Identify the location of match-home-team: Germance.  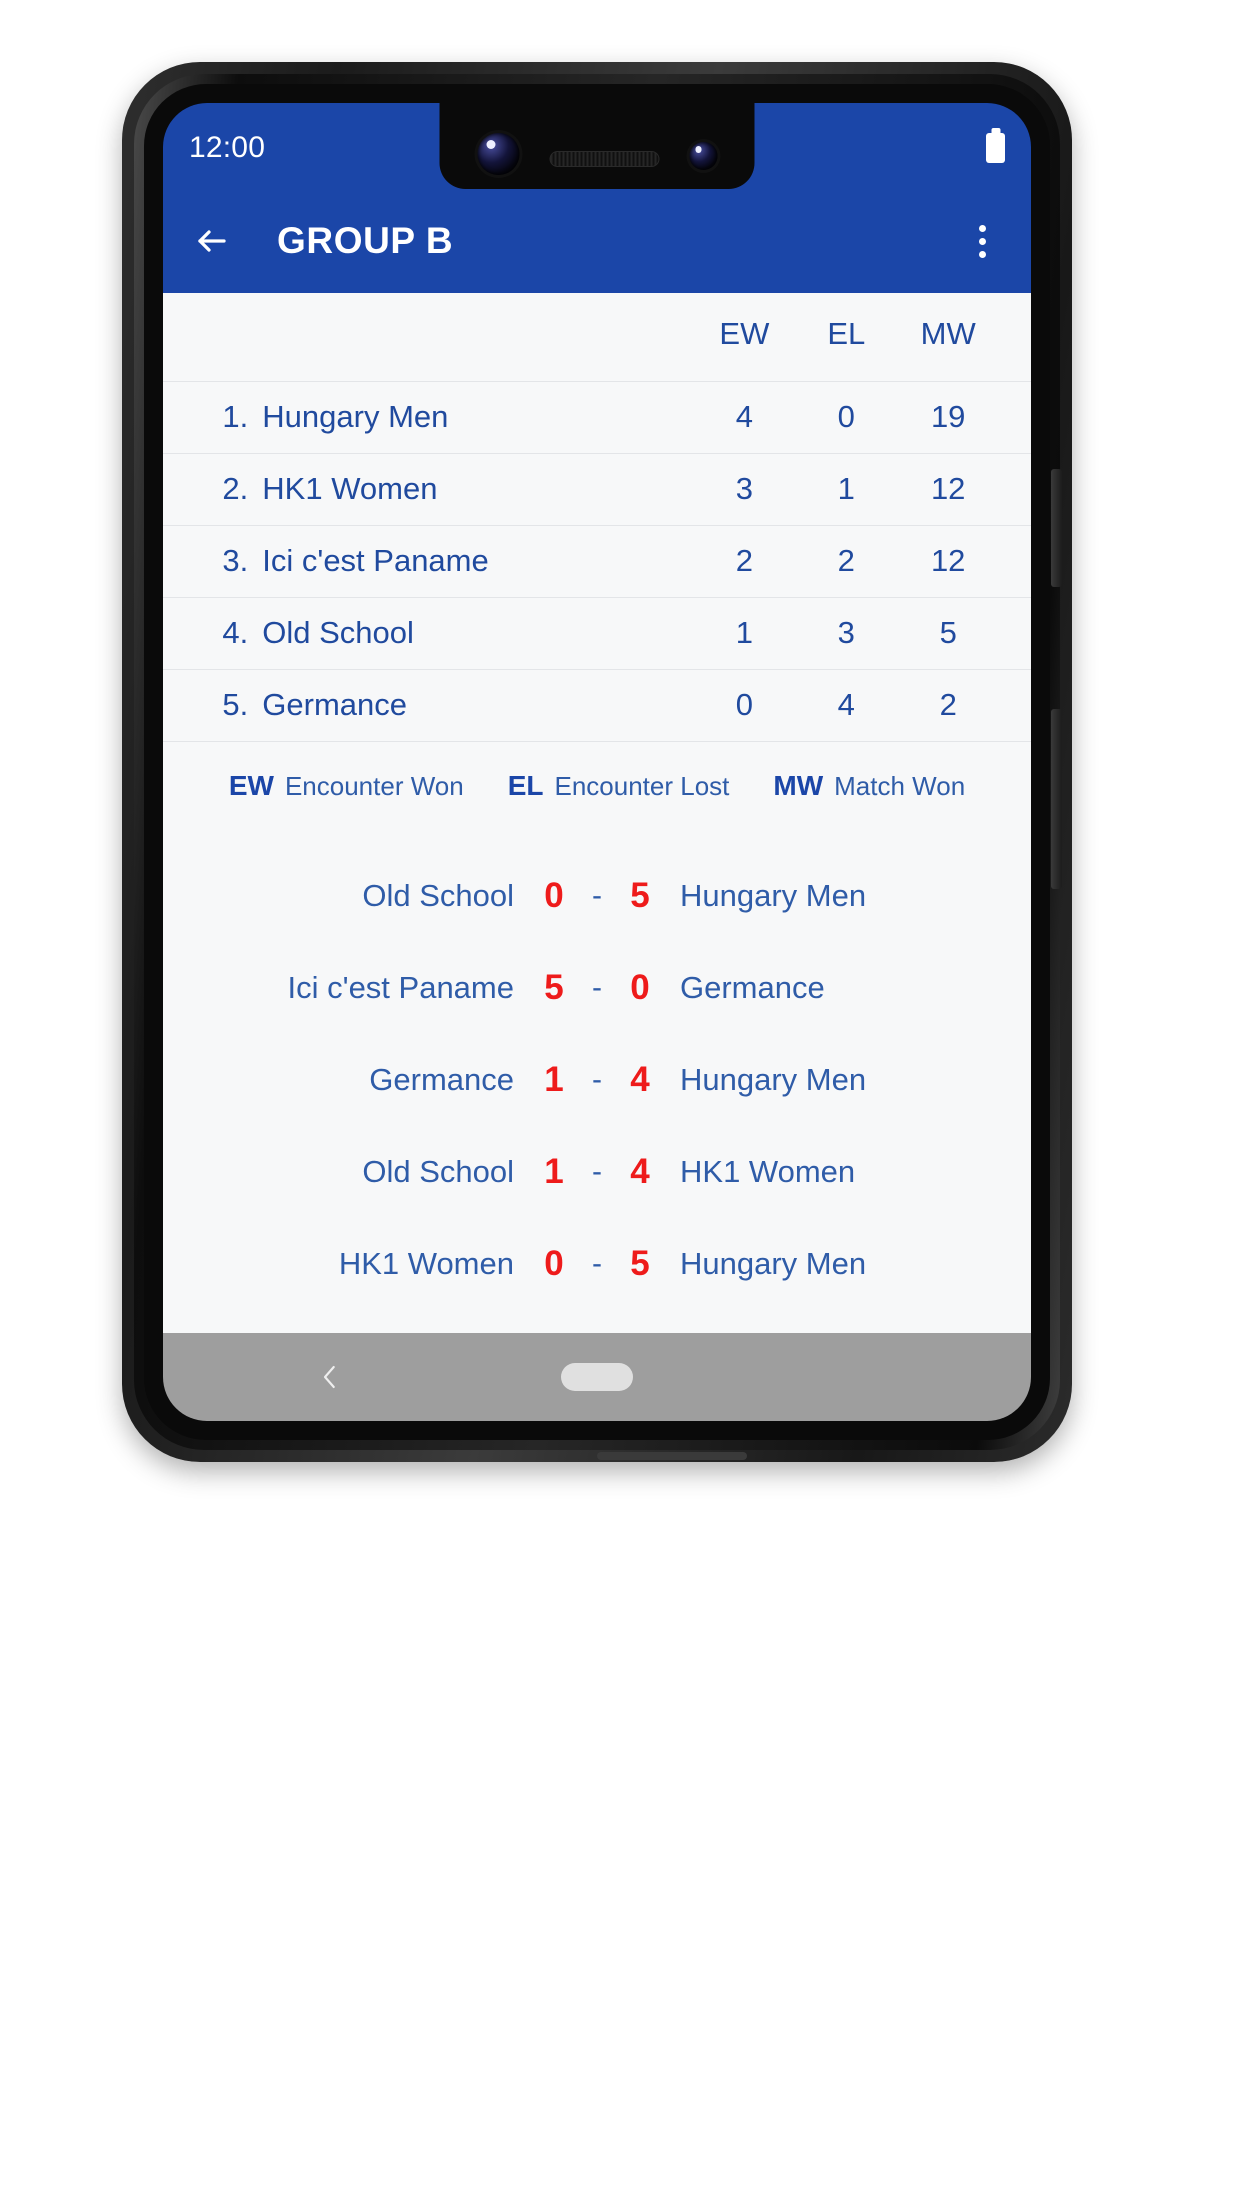
(441, 1079).